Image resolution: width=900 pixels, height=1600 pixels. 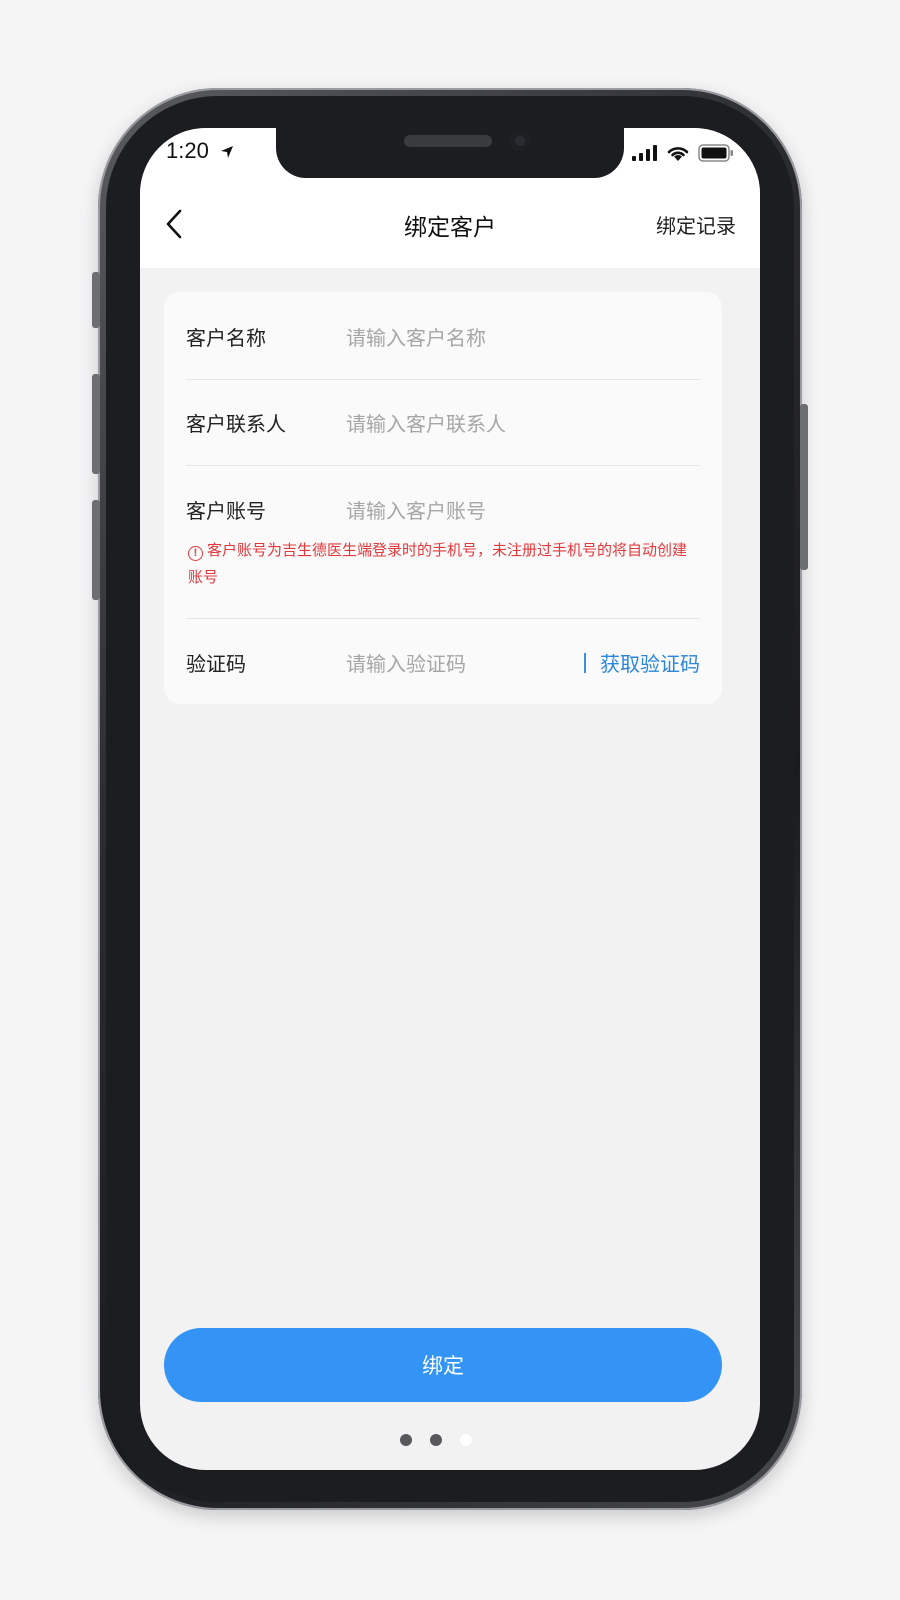 I want to click on bind-records-link: 绑定记录, so click(x=696, y=224).